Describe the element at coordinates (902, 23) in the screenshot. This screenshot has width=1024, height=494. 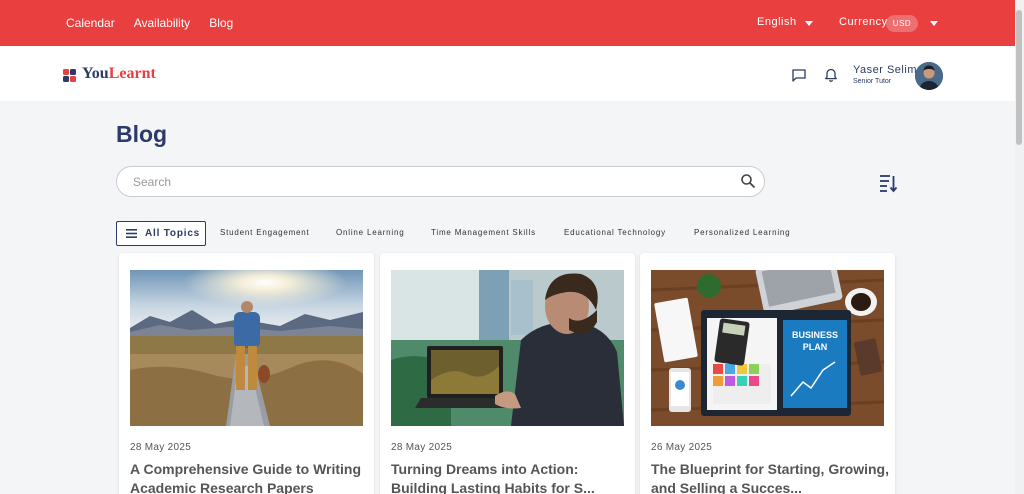
I see `currency-badge: USD` at that location.